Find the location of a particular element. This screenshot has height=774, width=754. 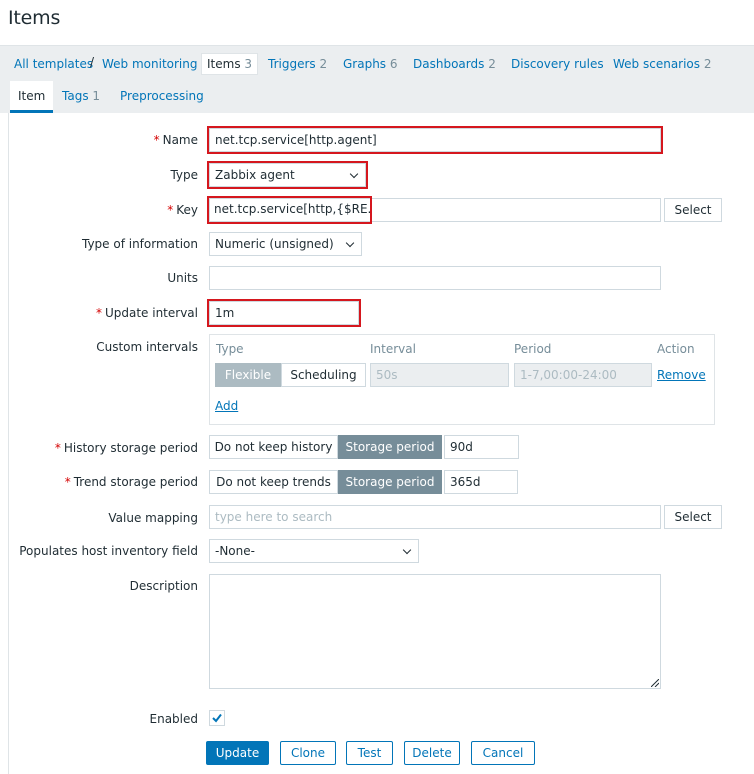

trends-storage-period-toggle: Storage period is located at coordinates (390, 482).